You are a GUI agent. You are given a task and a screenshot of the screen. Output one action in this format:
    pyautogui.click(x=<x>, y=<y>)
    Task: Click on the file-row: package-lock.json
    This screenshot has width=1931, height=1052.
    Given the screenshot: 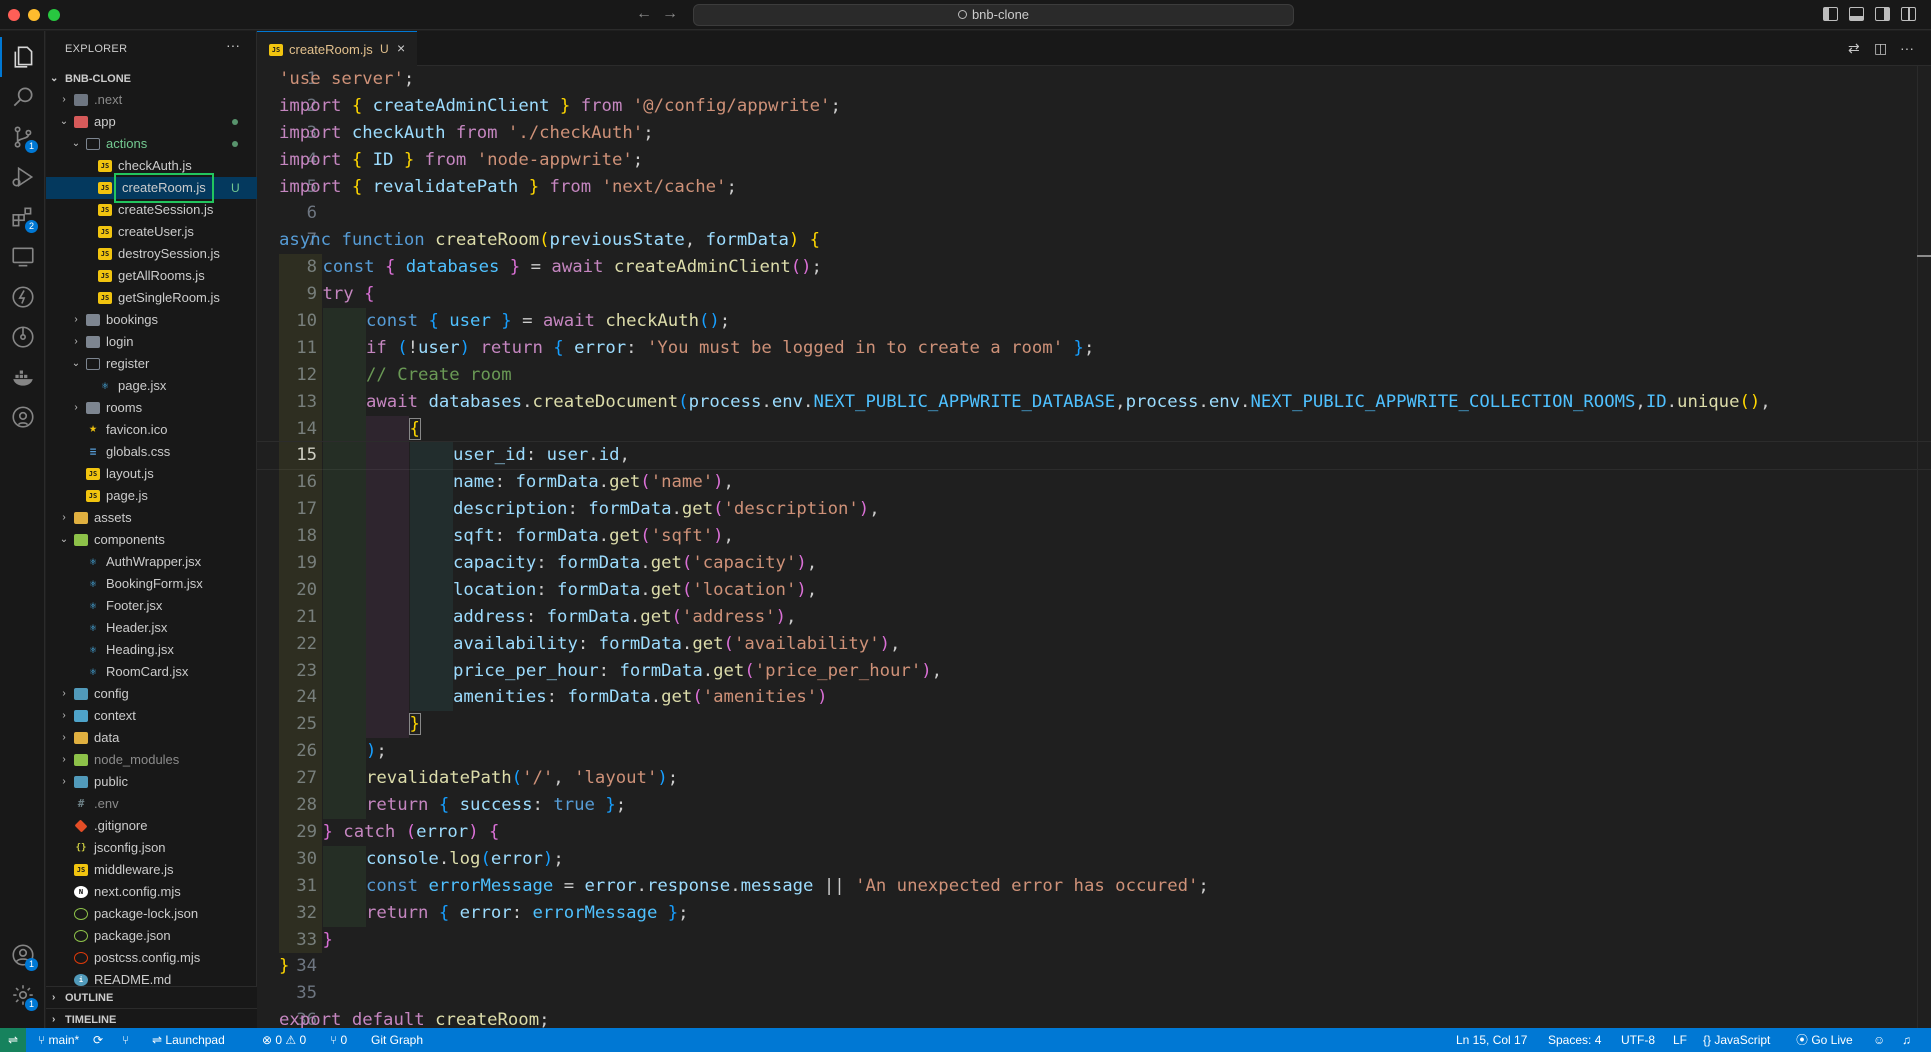 What is the action you would take?
    pyautogui.click(x=151, y=914)
    